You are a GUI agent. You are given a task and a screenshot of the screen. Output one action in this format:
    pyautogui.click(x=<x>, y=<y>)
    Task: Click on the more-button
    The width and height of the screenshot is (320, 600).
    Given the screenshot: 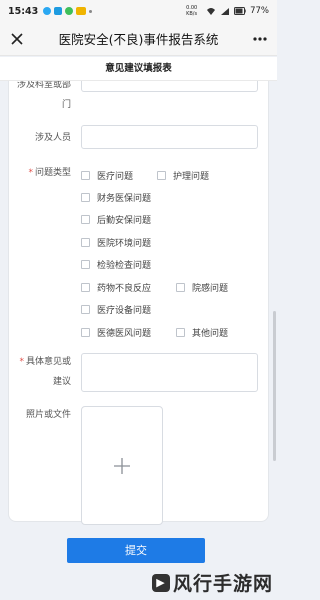 What is the action you would take?
    pyautogui.click(x=260, y=39)
    